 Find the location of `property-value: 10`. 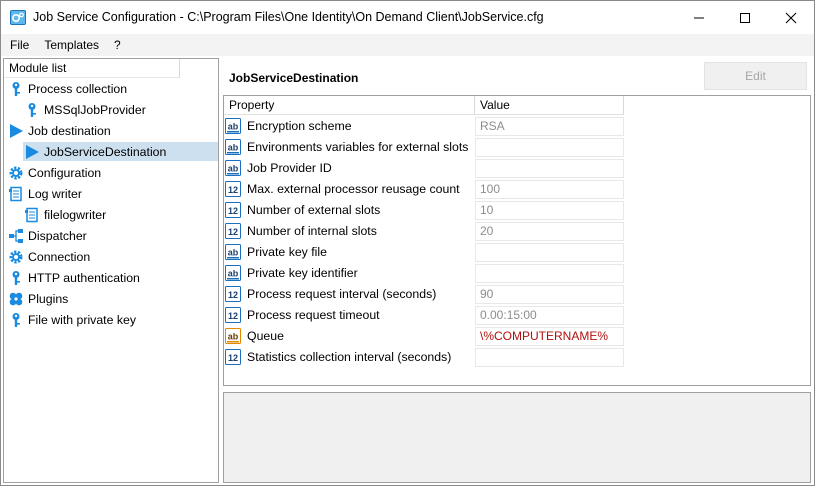

property-value: 10 is located at coordinates (549, 210).